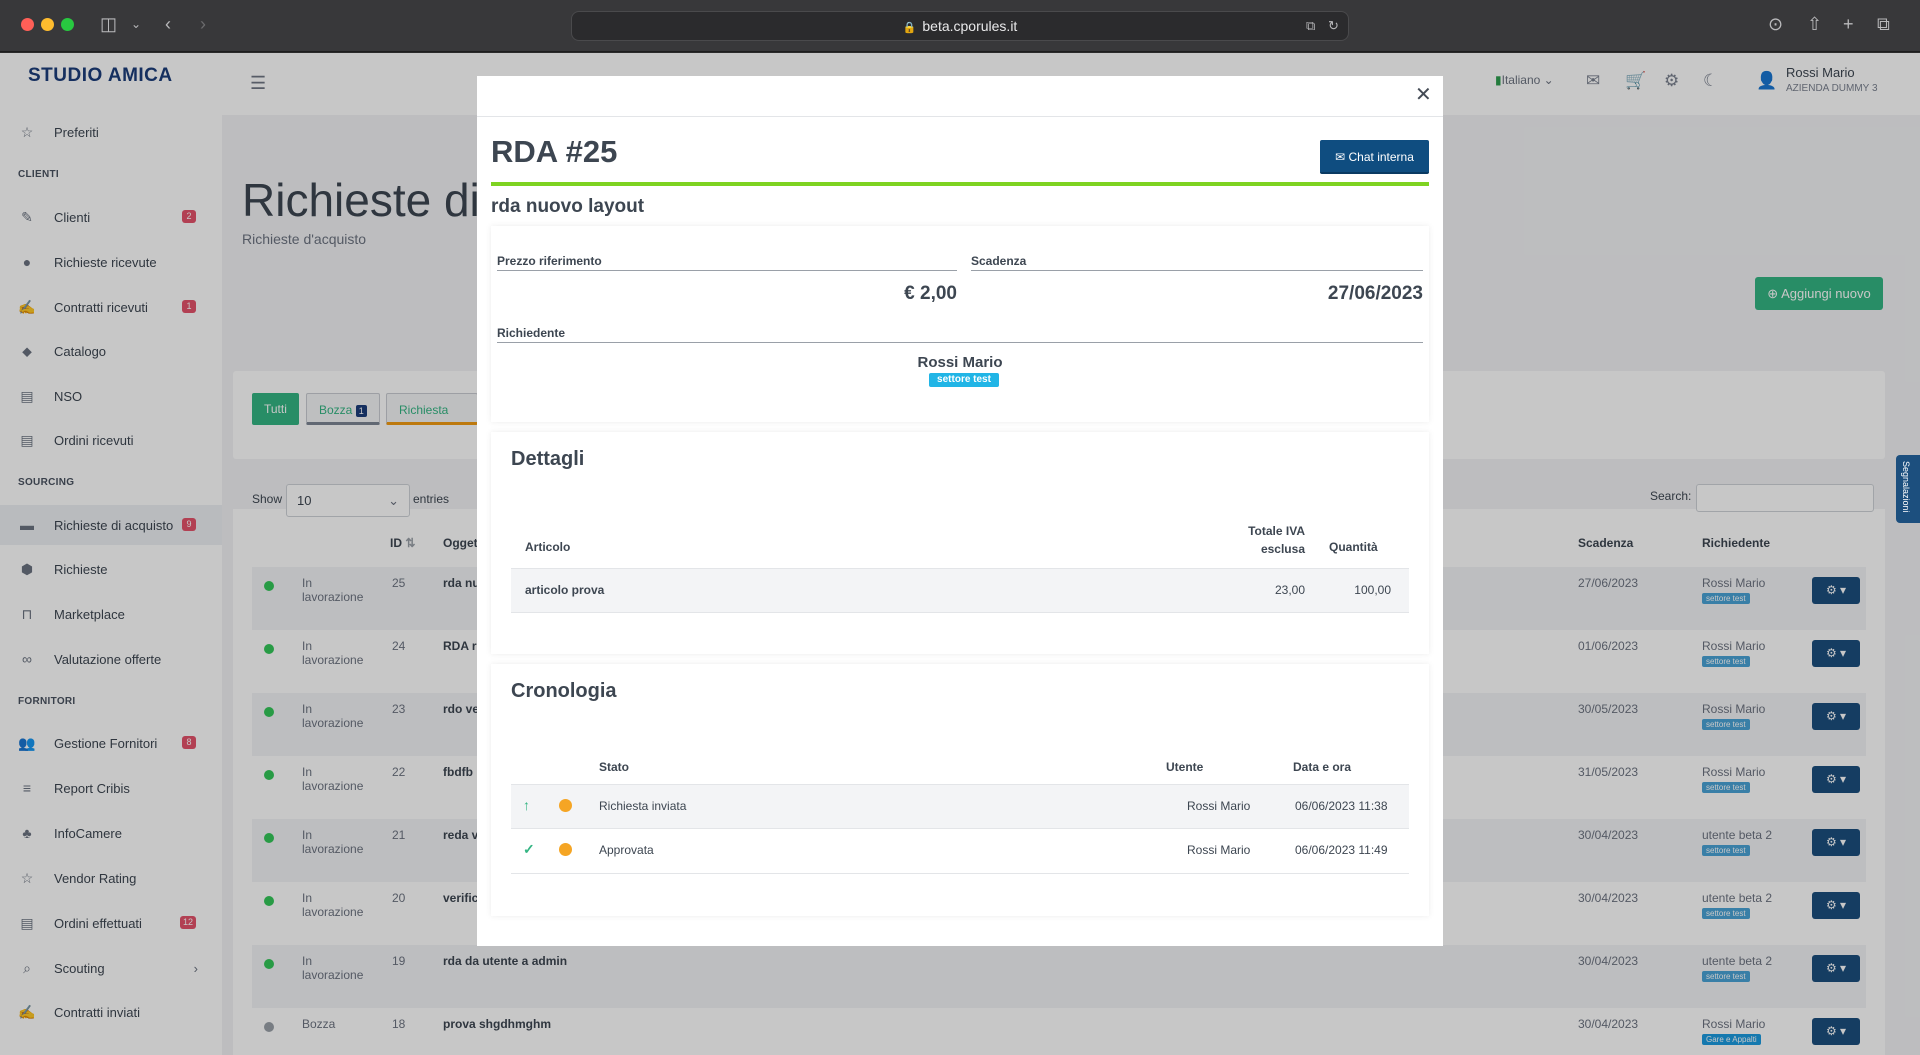  I want to click on sidebar-toggle-icon: ◫, so click(108, 24).